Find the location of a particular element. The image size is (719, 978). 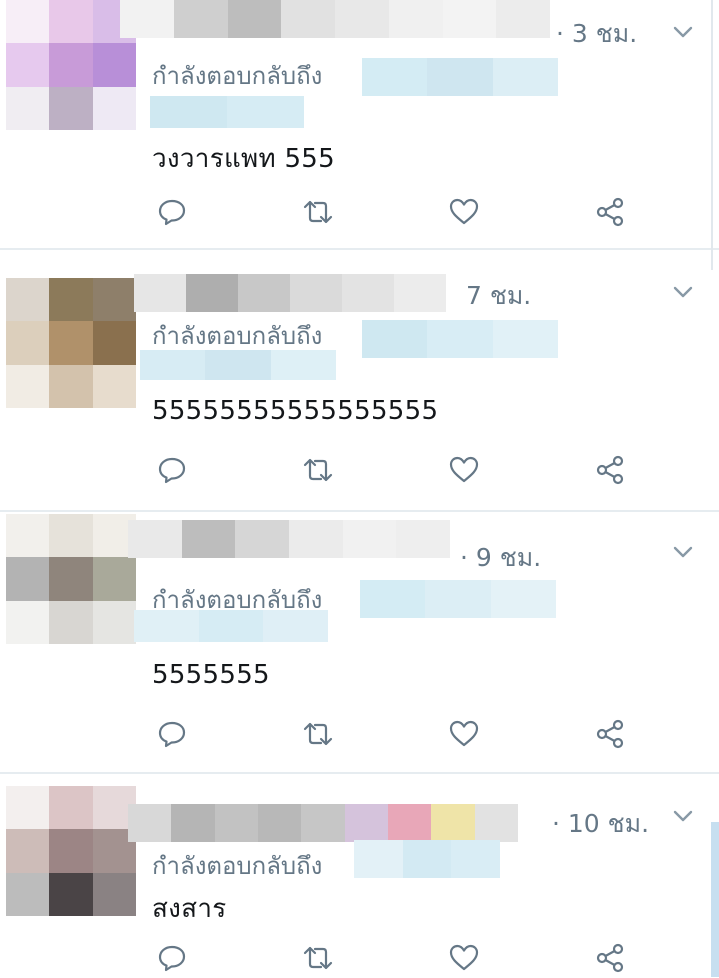

tweet-time: · 3 ชม. is located at coordinates (596, 34).